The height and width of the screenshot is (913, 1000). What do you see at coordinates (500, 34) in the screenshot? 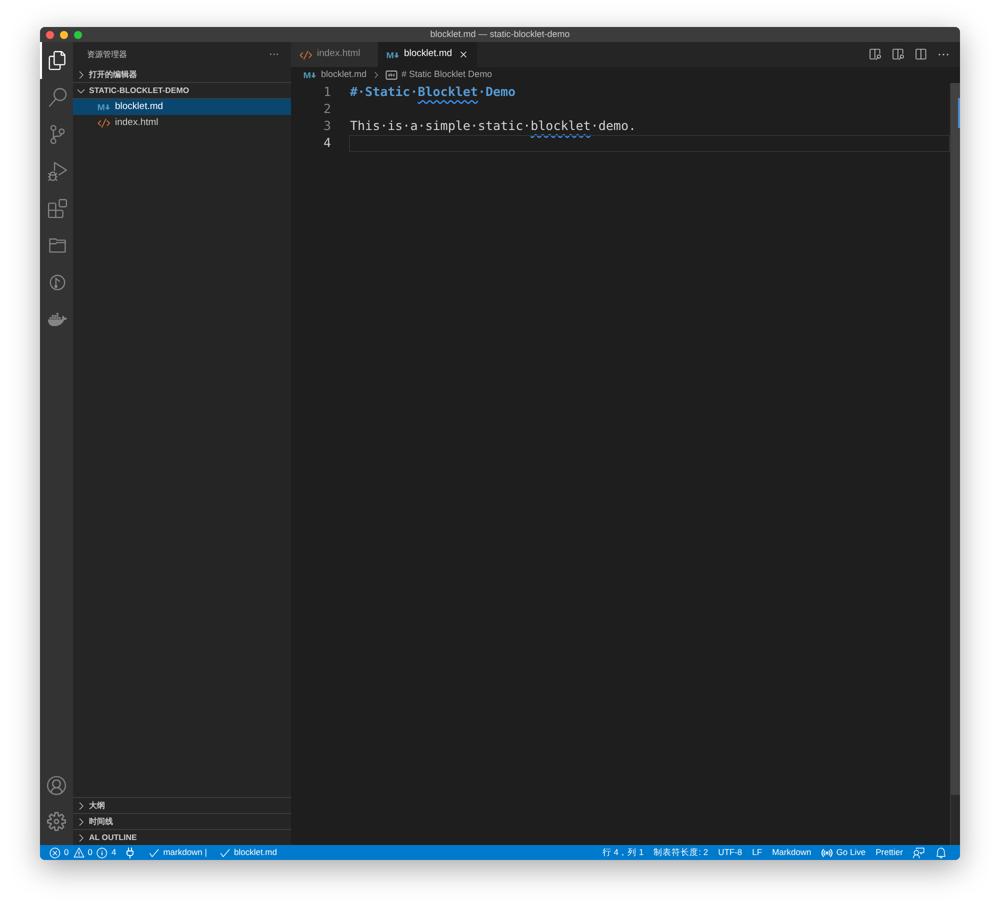
I see `window-title: blocklet.md — static-blocklet-demo` at bounding box center [500, 34].